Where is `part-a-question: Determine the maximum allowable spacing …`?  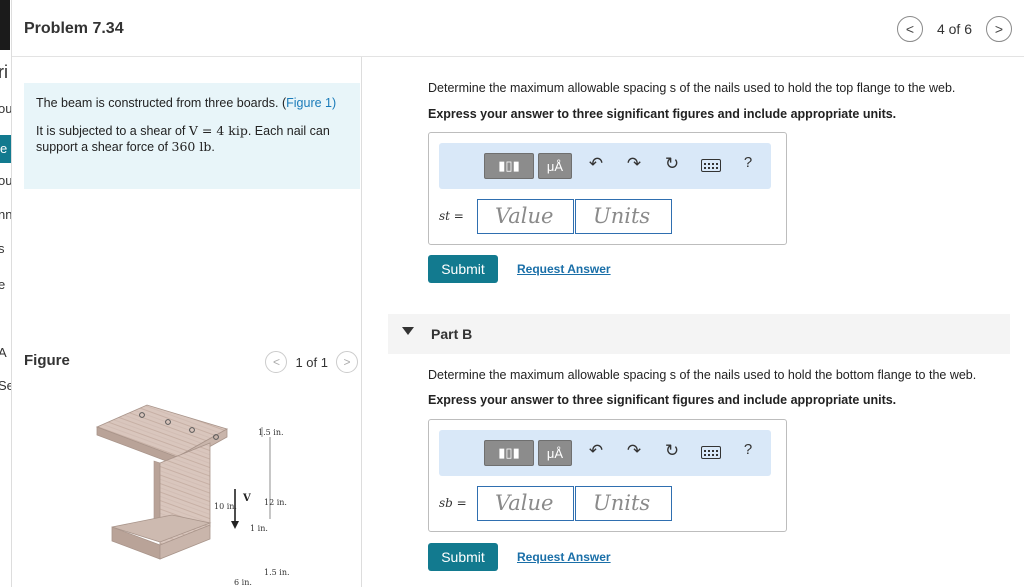 part-a-question: Determine the maximum allowable spacing … is located at coordinates (692, 88).